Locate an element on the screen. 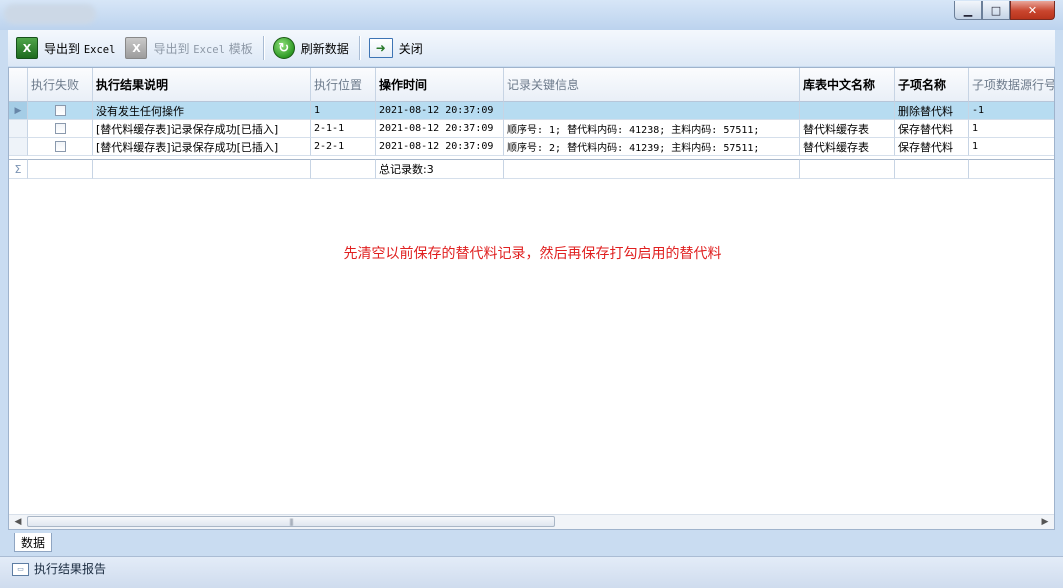  col-header-failed: 执行失败 is located at coordinates (60, 85).